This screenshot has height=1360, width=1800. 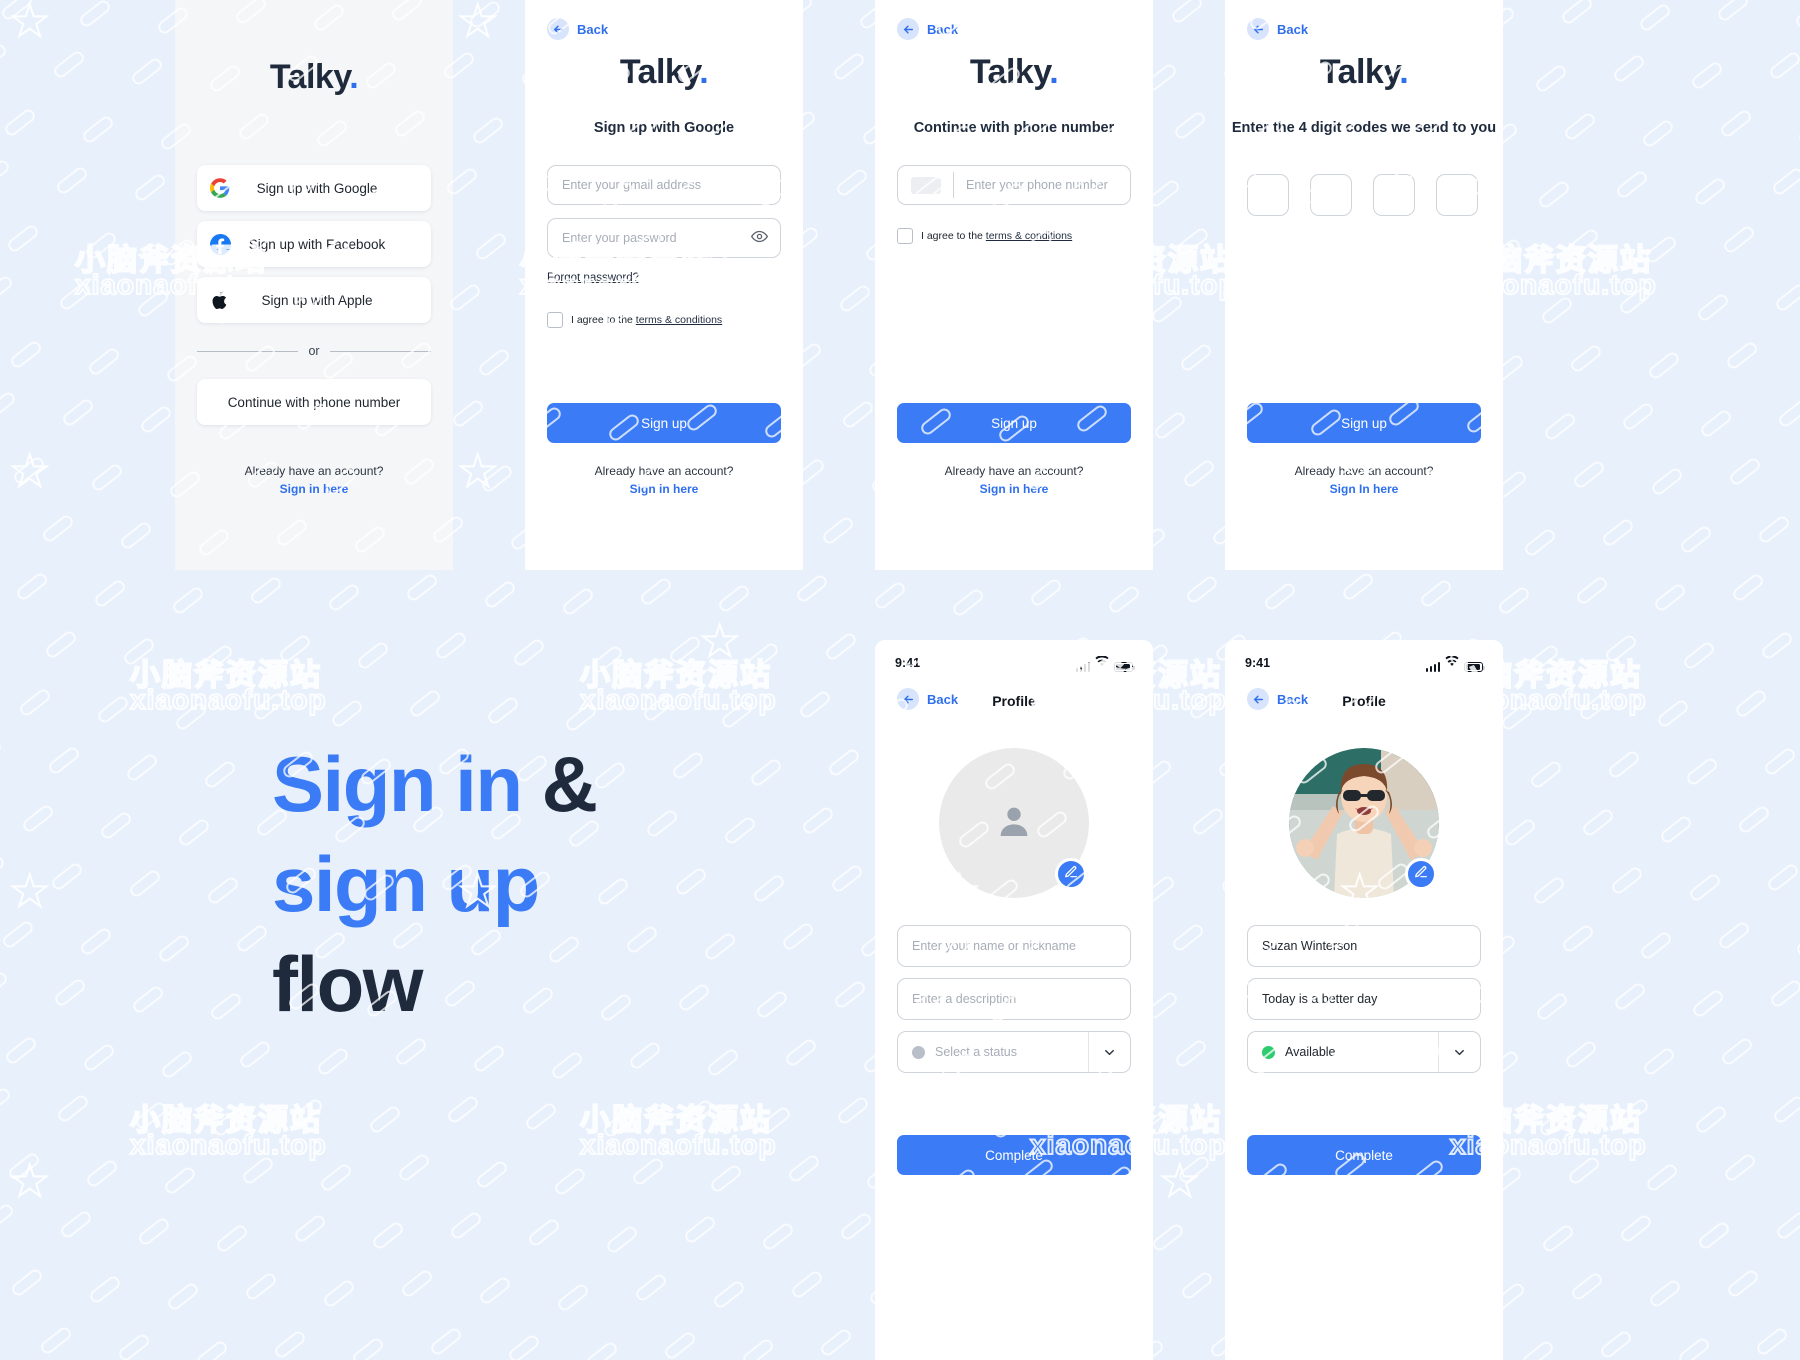 I want to click on status-select: Available, so click(x=1364, y=1052).